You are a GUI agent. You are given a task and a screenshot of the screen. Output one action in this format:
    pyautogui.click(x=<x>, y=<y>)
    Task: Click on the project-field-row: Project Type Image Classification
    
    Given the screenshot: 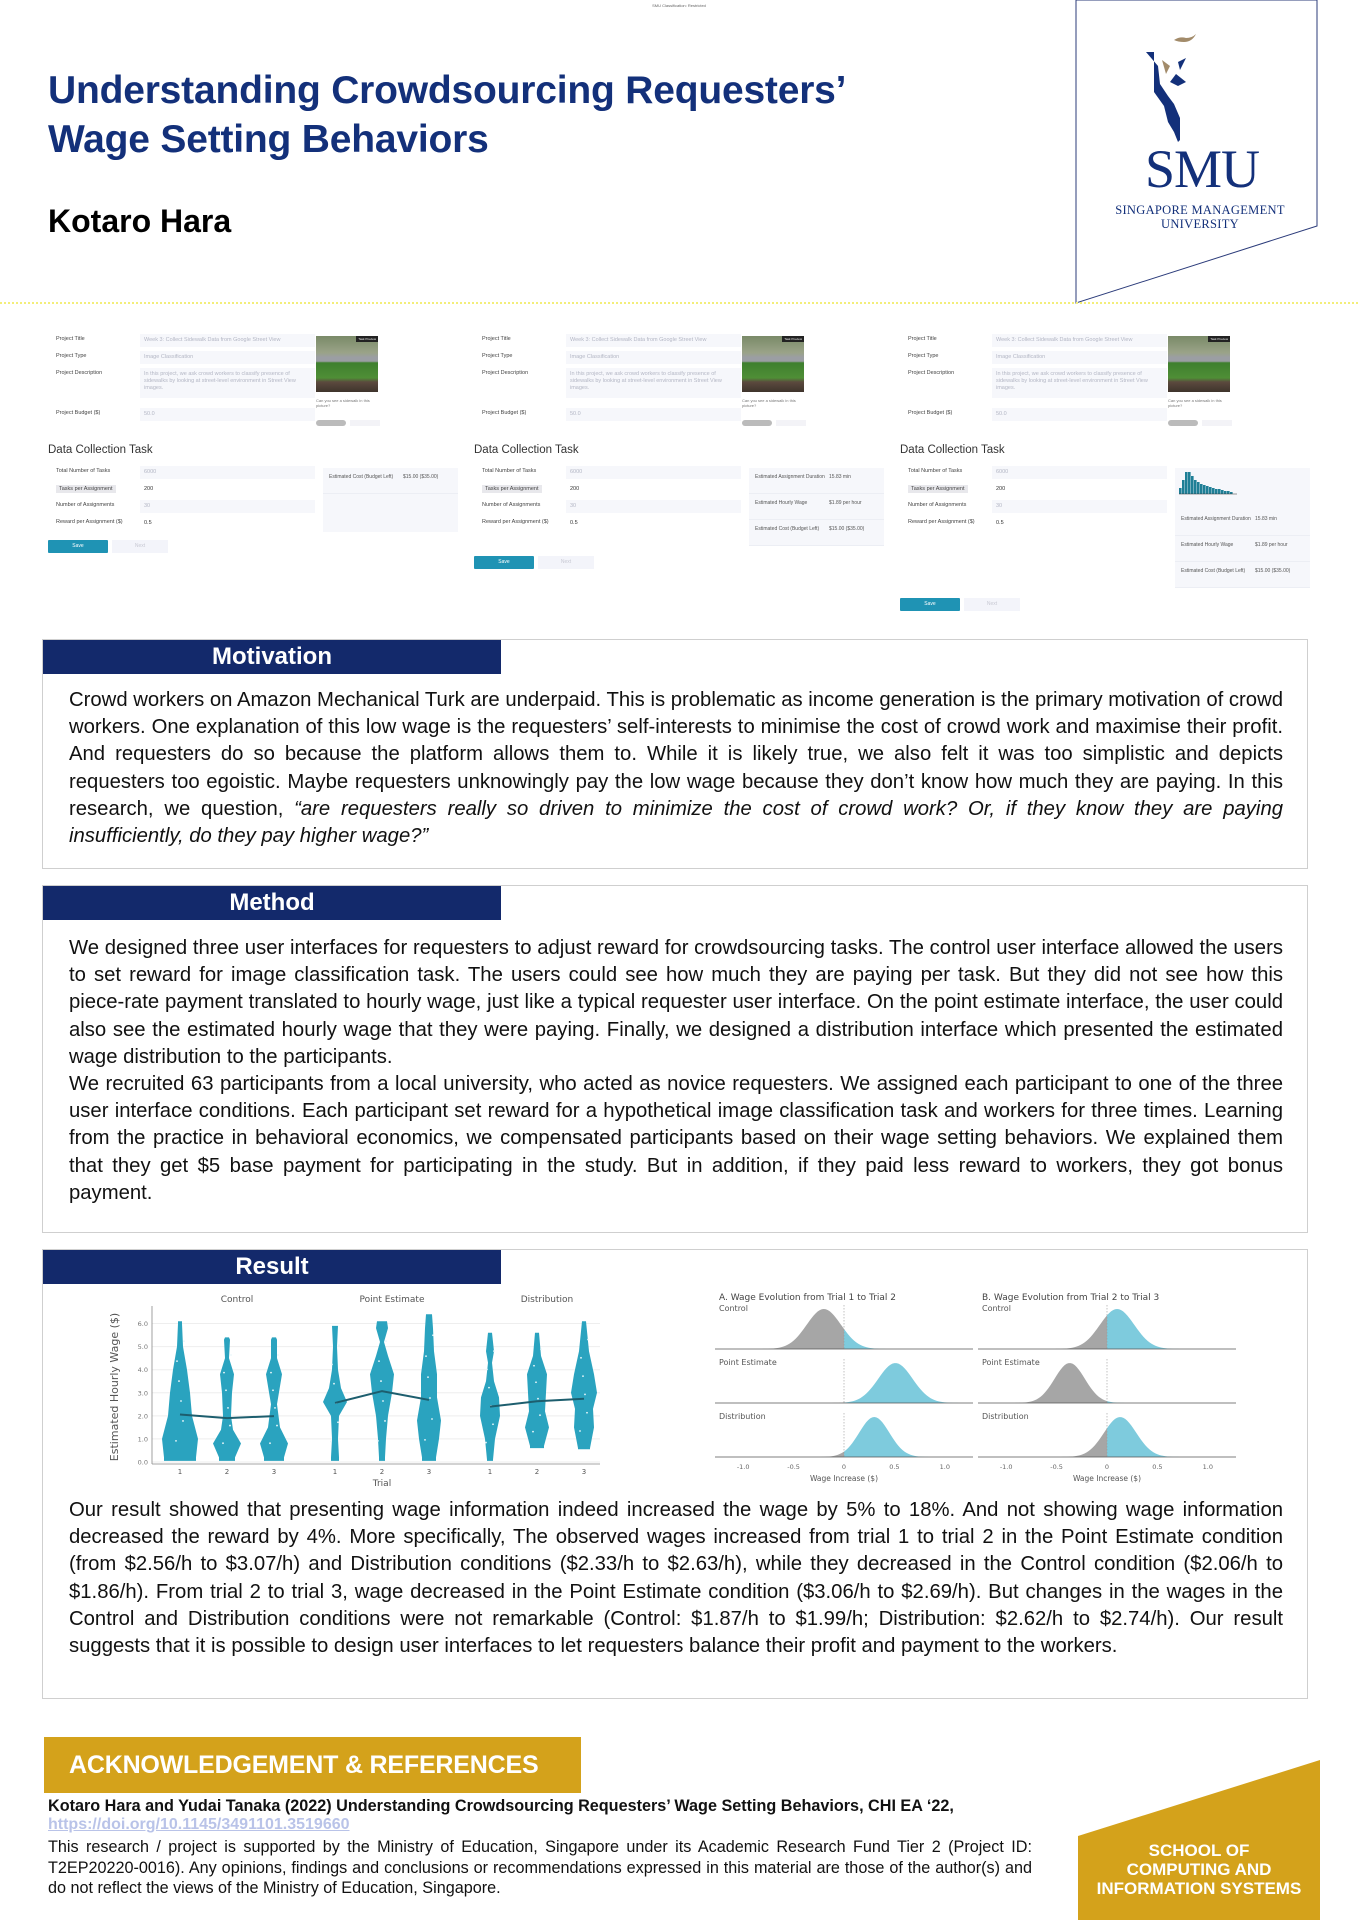 What is the action you would take?
    pyautogui.click(x=1050, y=357)
    